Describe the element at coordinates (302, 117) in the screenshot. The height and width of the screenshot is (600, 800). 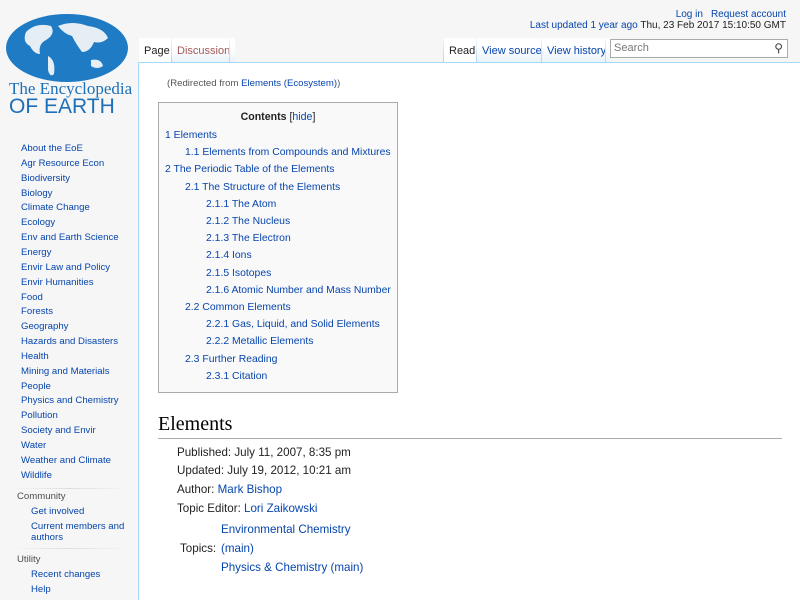
I see `toc-hide-link: hide` at that location.